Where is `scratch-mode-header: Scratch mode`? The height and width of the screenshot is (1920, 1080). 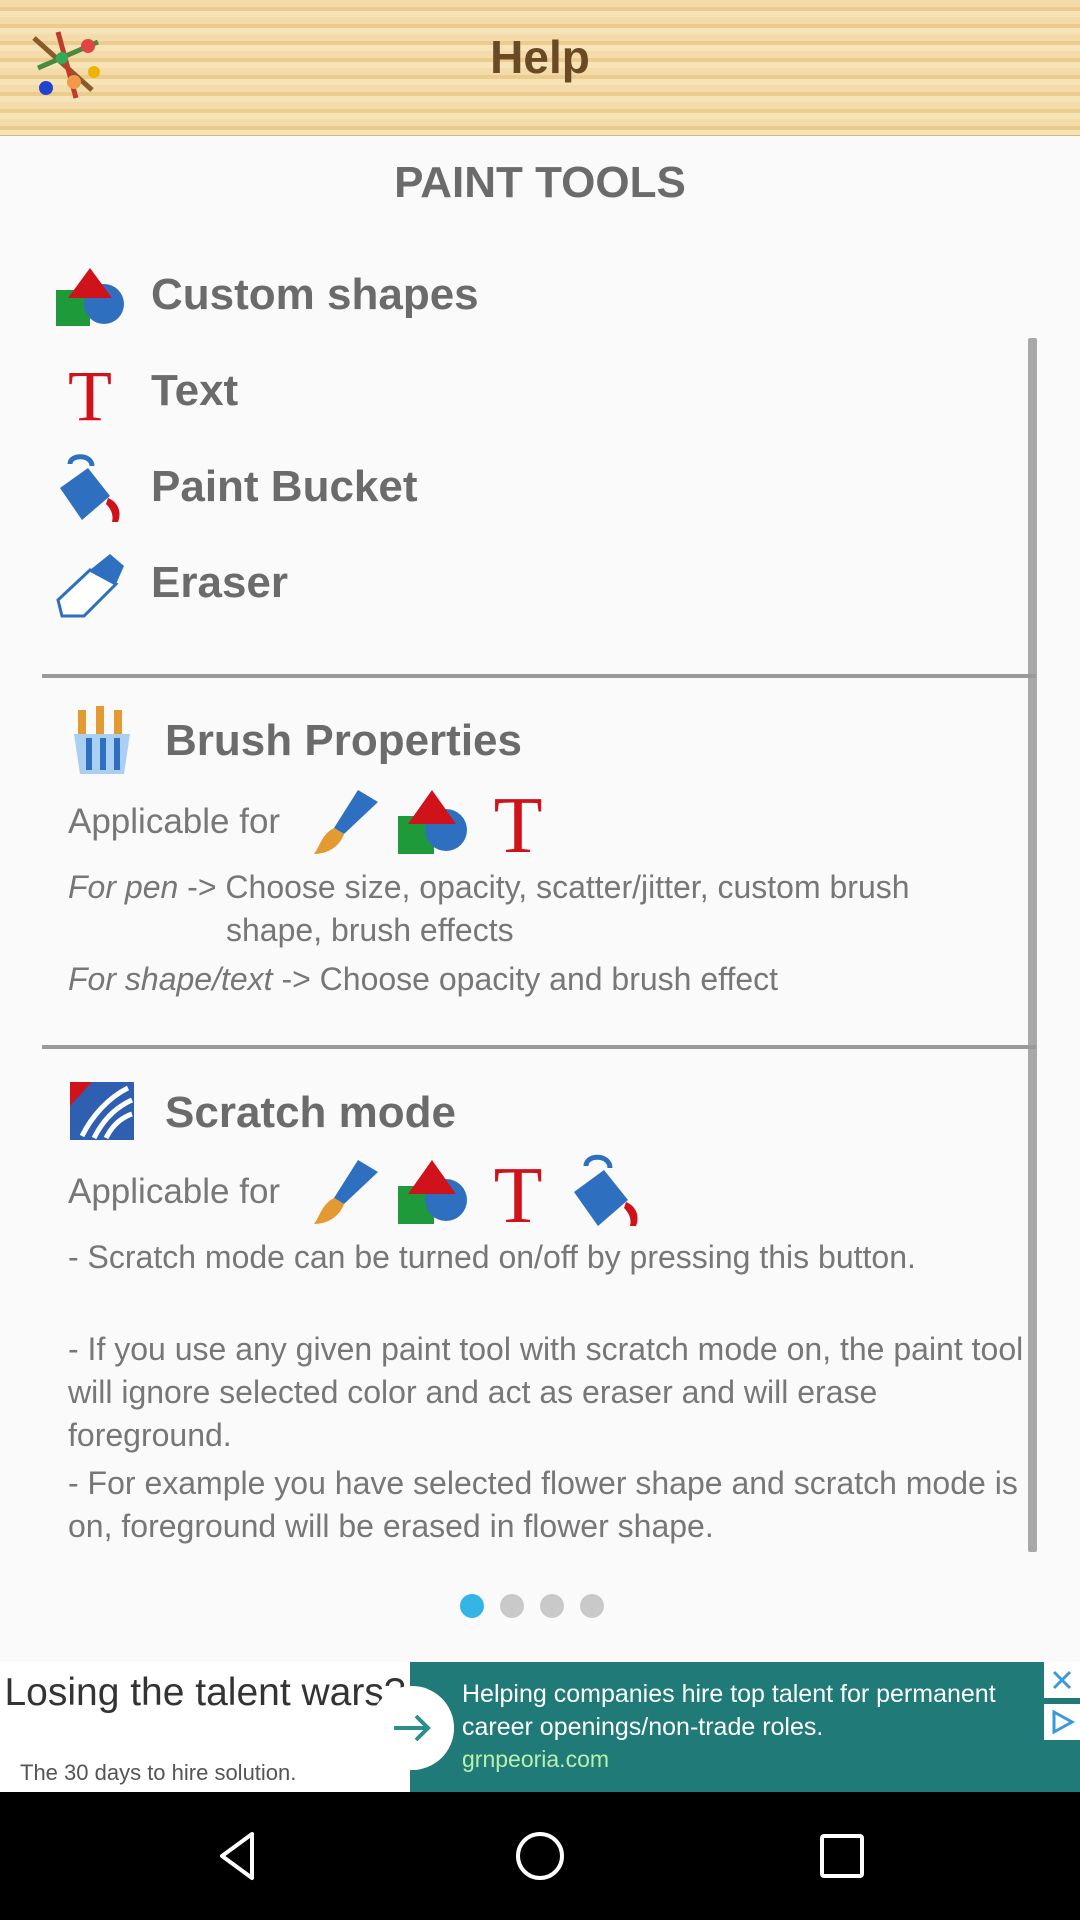 scratch-mode-header: Scratch mode is located at coordinates (538, 1116).